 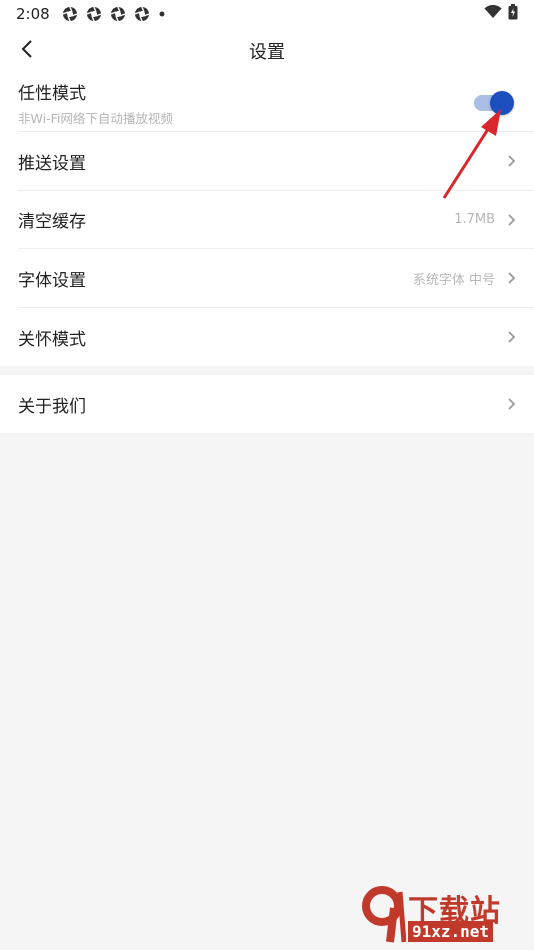 I want to click on cache-size-value: 1.7MB, so click(x=474, y=219).